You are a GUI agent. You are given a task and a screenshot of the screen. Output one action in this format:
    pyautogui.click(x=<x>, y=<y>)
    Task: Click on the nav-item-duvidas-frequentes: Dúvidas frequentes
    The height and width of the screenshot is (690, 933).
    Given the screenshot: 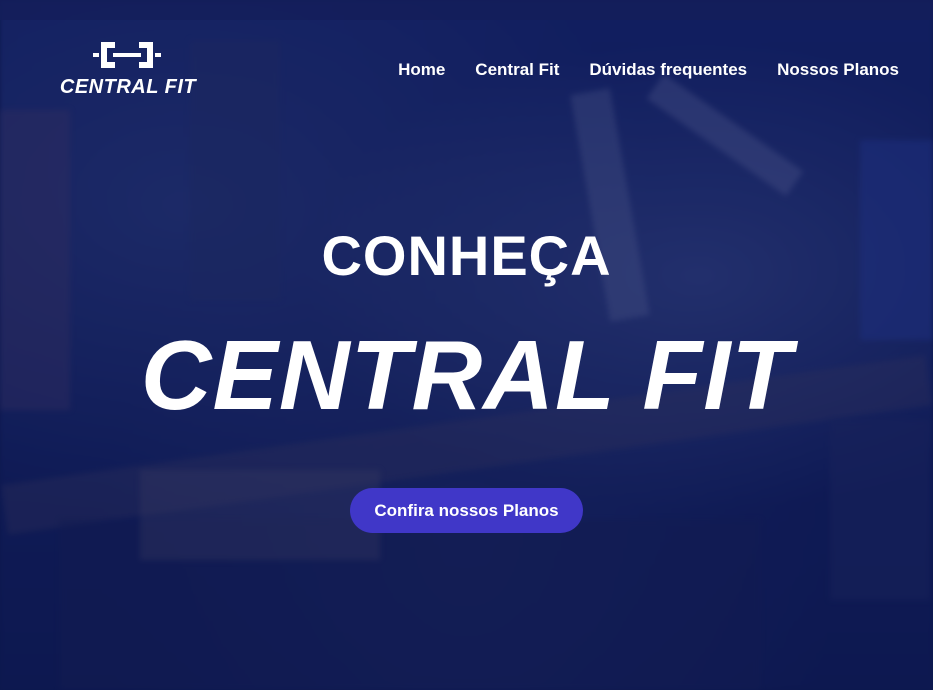 What is the action you would take?
    pyautogui.click(x=668, y=70)
    